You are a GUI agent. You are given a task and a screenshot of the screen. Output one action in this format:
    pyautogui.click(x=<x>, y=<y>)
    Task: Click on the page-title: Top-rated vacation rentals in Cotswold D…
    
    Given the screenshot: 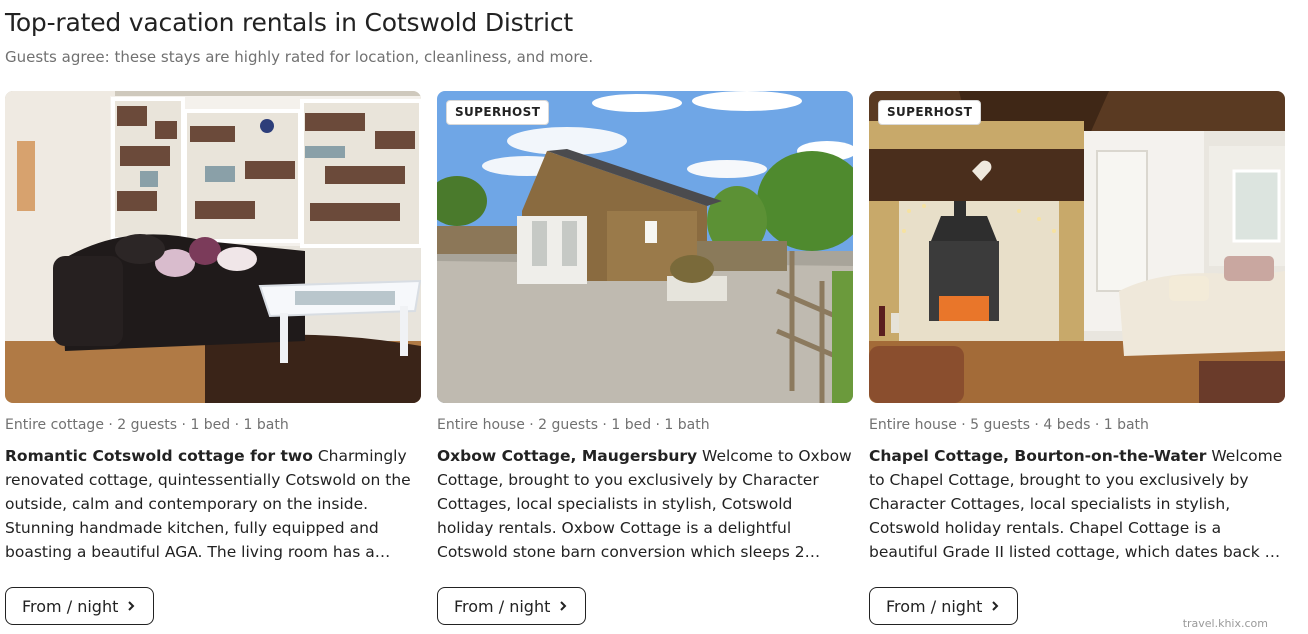 What is the action you would take?
    pyautogui.click(x=289, y=22)
    